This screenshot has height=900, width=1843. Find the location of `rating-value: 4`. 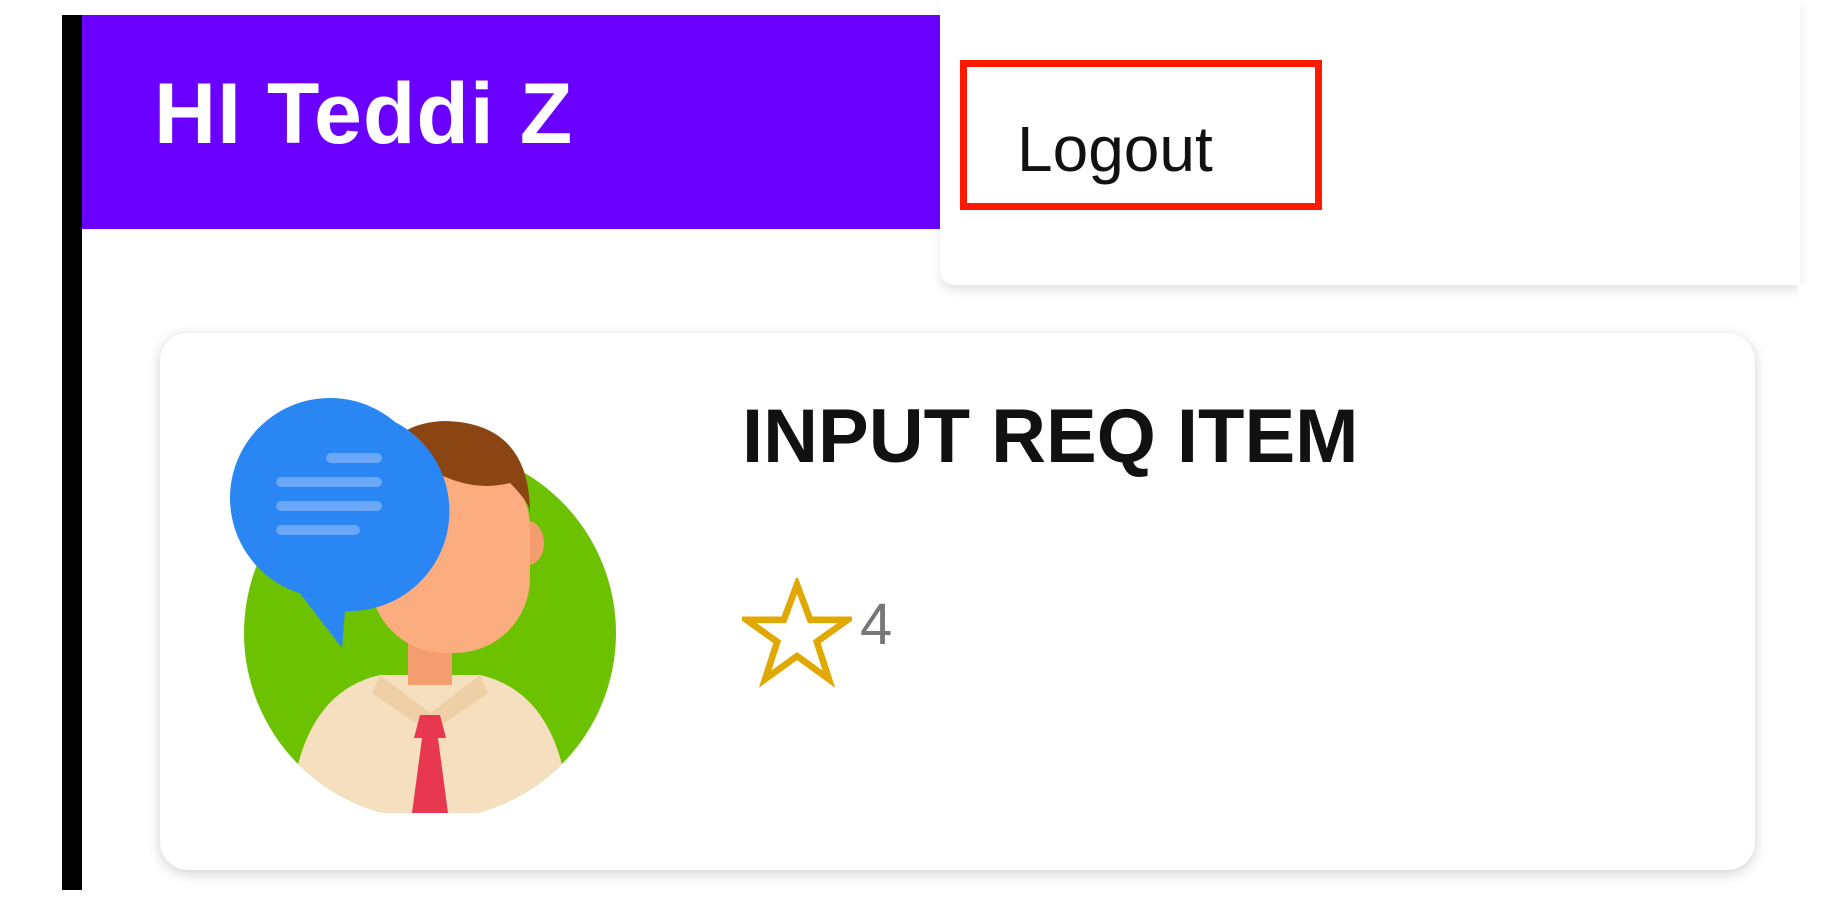

rating-value: 4 is located at coordinates (876, 624).